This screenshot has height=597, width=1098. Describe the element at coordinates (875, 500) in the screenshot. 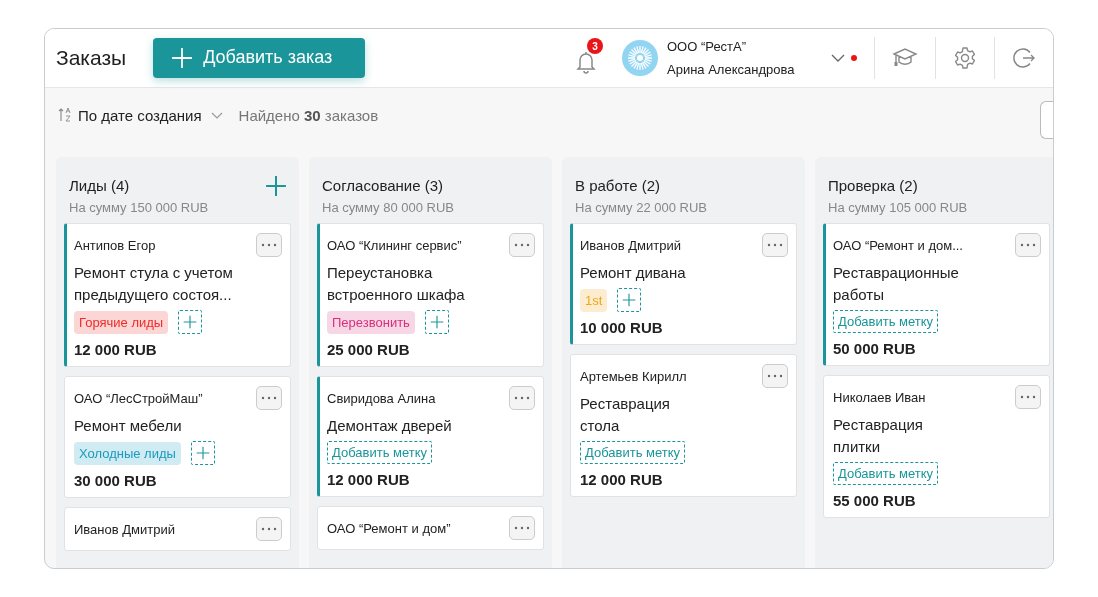

I see `order-amount: 55 000 RUB` at that location.